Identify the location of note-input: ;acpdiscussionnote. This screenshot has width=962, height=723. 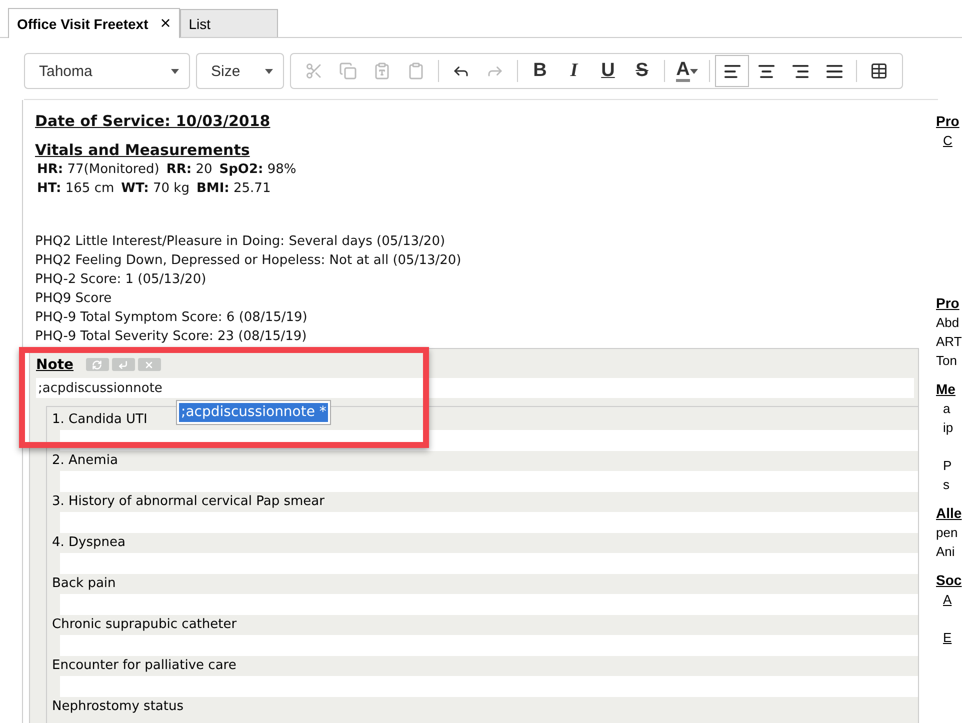
(475, 388).